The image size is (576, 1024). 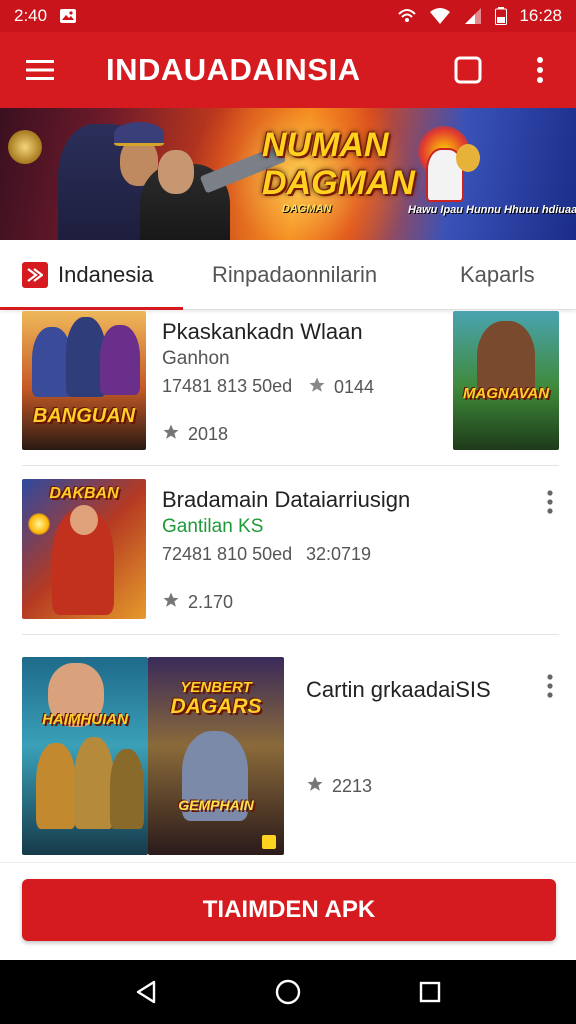 What do you see at coordinates (338, 164) in the screenshot?
I see `banner-title: NUMAN DAGMAN` at bounding box center [338, 164].